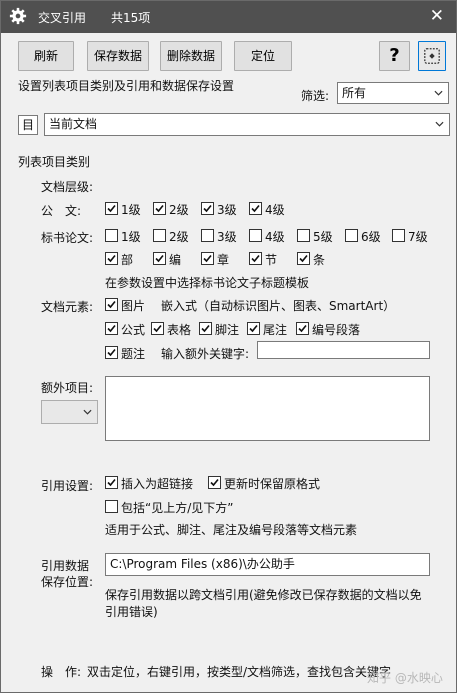 The width and height of the screenshot is (457, 693). I want to click on gear-icon, so click(18, 16).